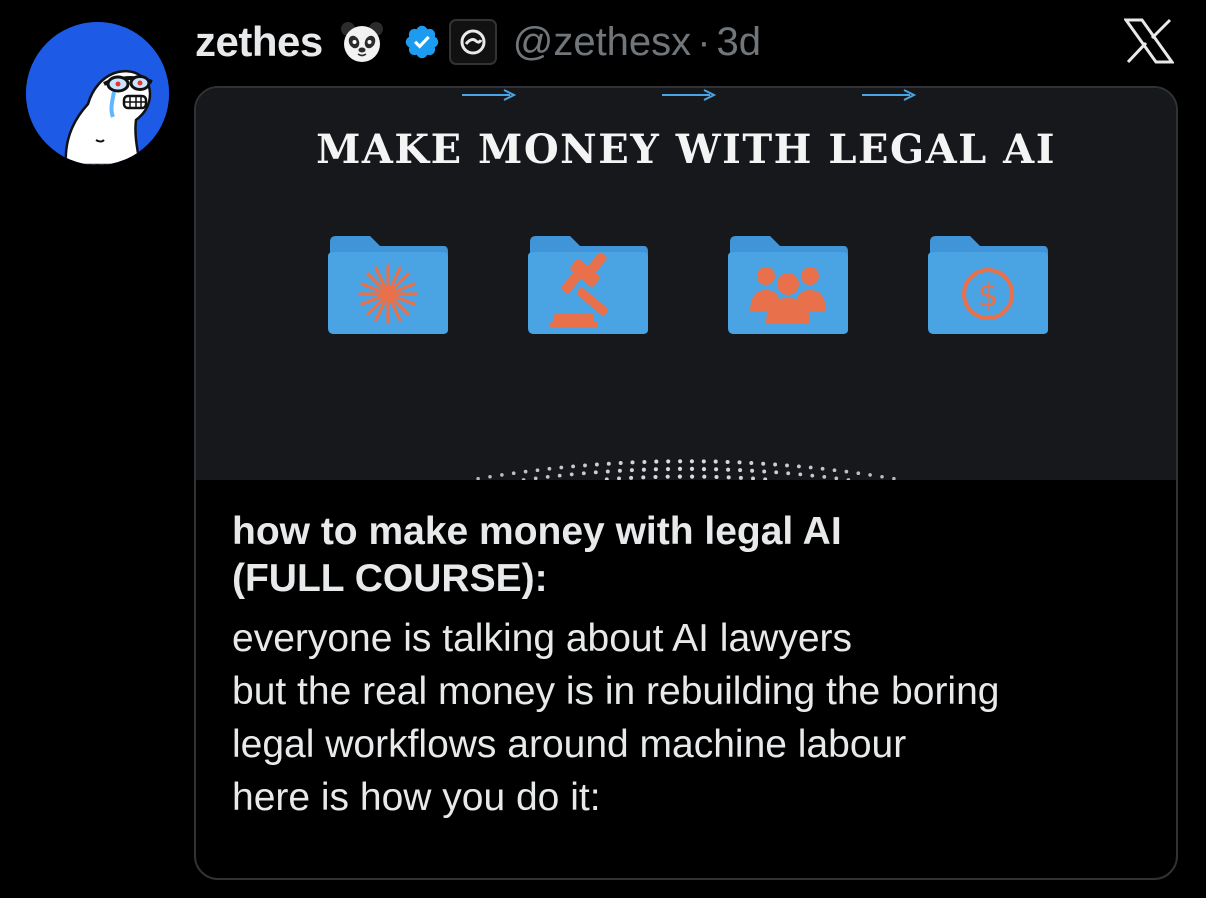 This screenshot has width=1206, height=898. I want to click on card-description-line: legal workflows around machine labour, so click(569, 744).